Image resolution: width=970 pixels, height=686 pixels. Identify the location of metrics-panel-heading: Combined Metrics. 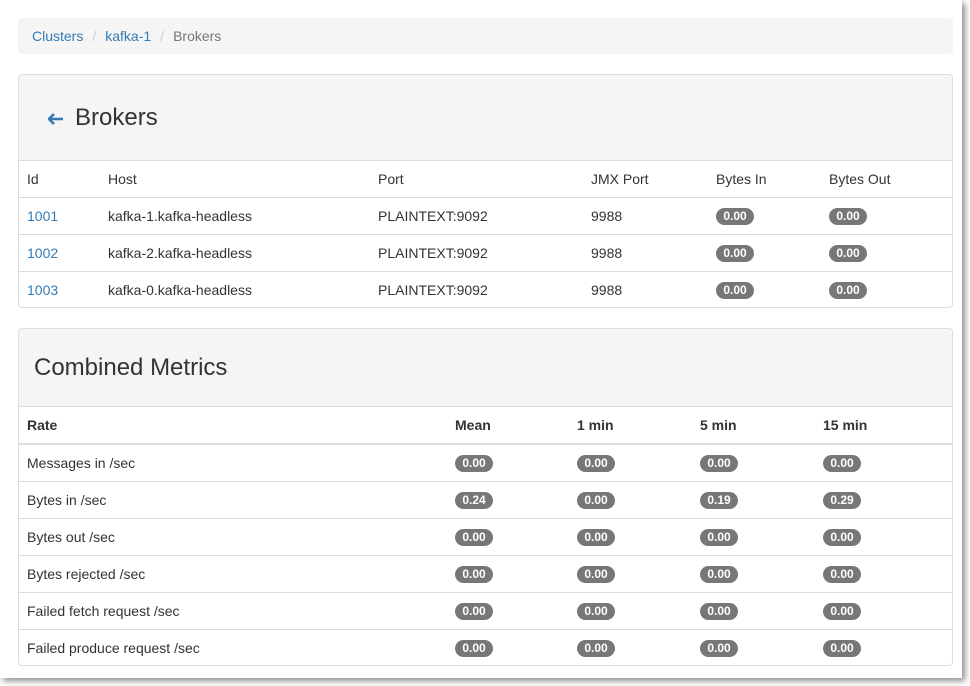
(485, 368).